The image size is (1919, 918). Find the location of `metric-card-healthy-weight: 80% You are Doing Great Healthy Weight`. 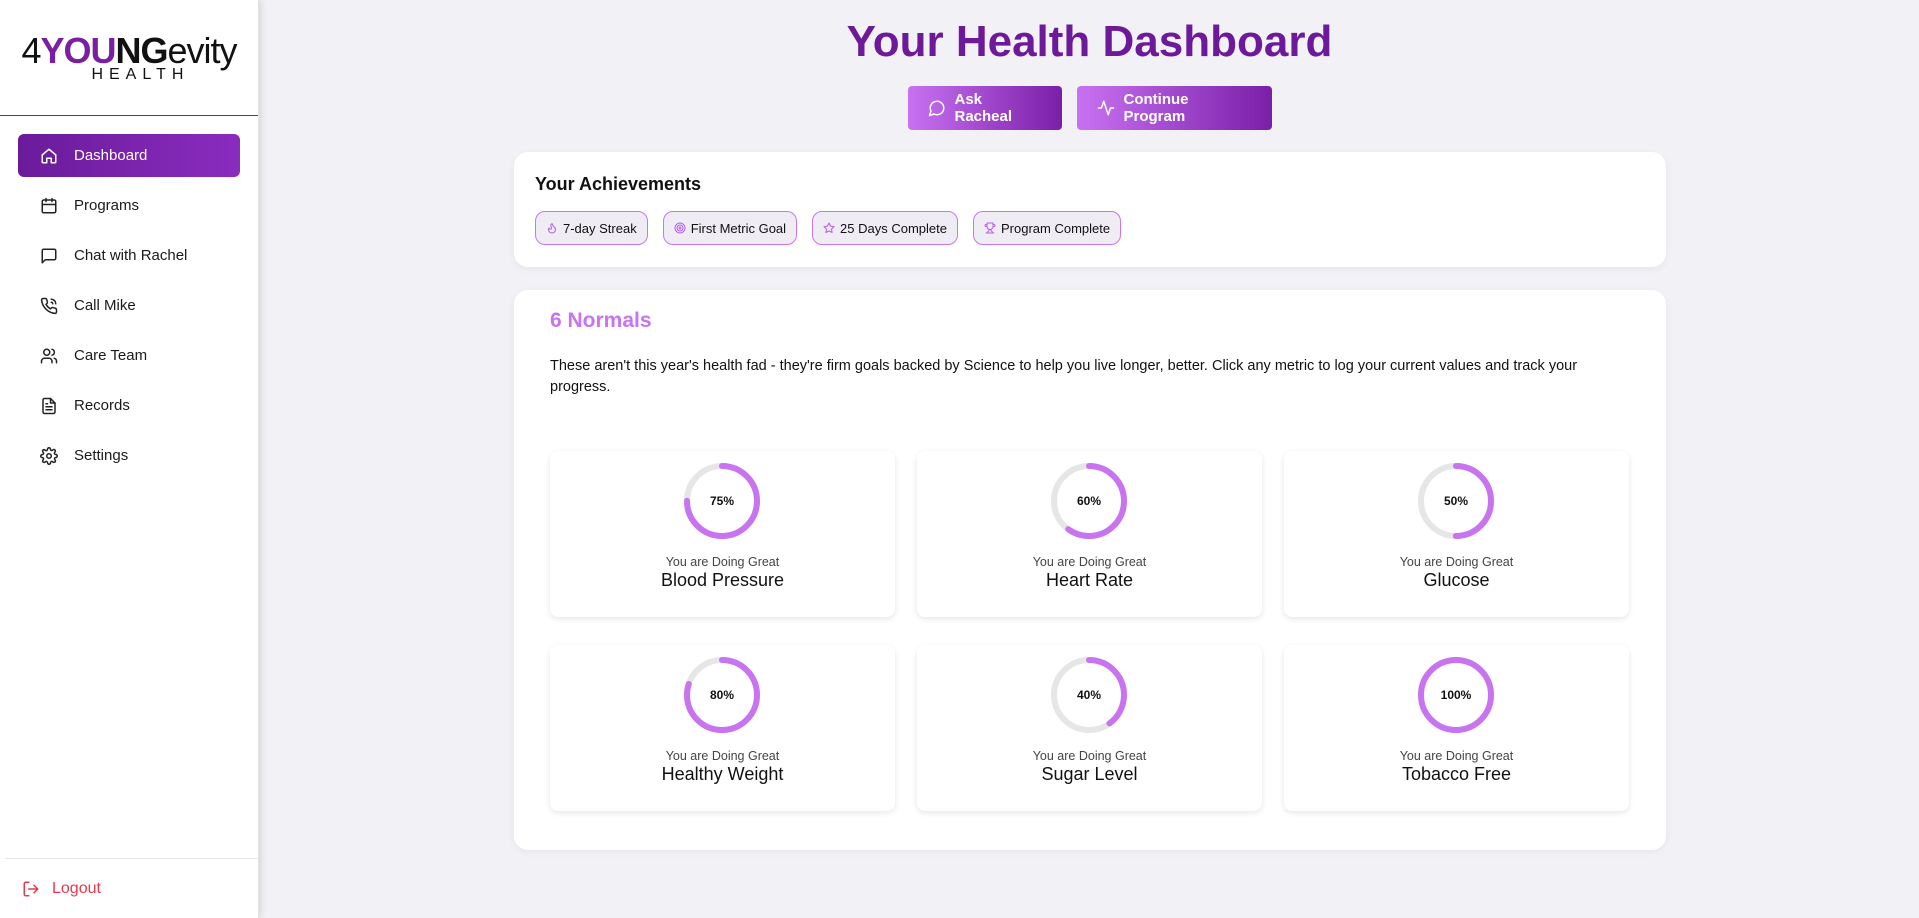

metric-card-healthy-weight: 80% You are Doing Great Healthy Weight is located at coordinates (722, 728).